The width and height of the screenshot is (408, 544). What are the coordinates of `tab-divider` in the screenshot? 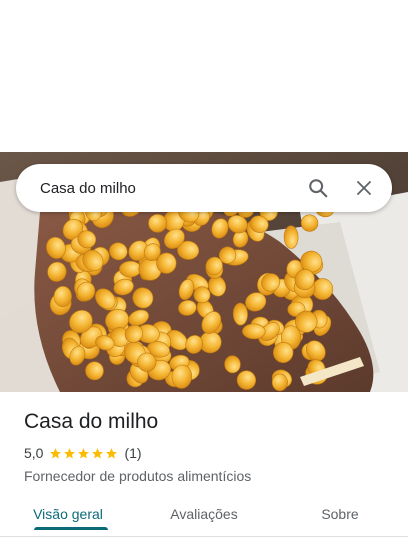 It's located at (204, 536).